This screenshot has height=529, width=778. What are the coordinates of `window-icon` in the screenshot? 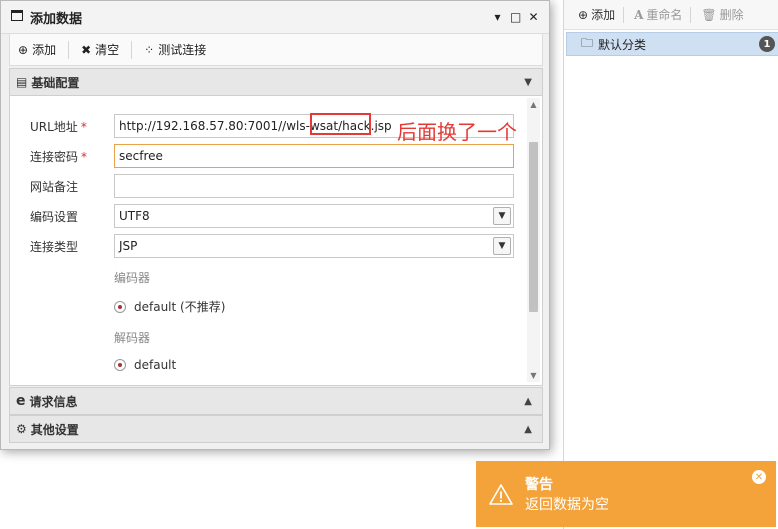 It's located at (17, 17).